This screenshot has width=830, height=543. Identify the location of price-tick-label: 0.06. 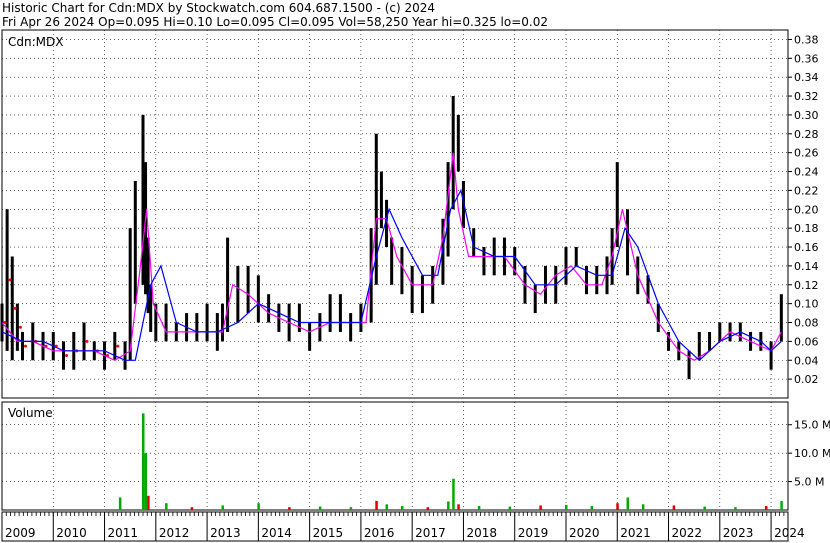
(806, 341).